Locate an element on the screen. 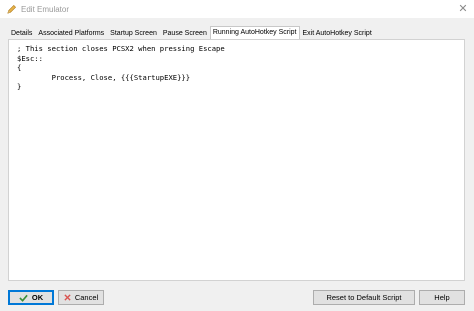  cancel-label: Cancel is located at coordinates (86, 297).